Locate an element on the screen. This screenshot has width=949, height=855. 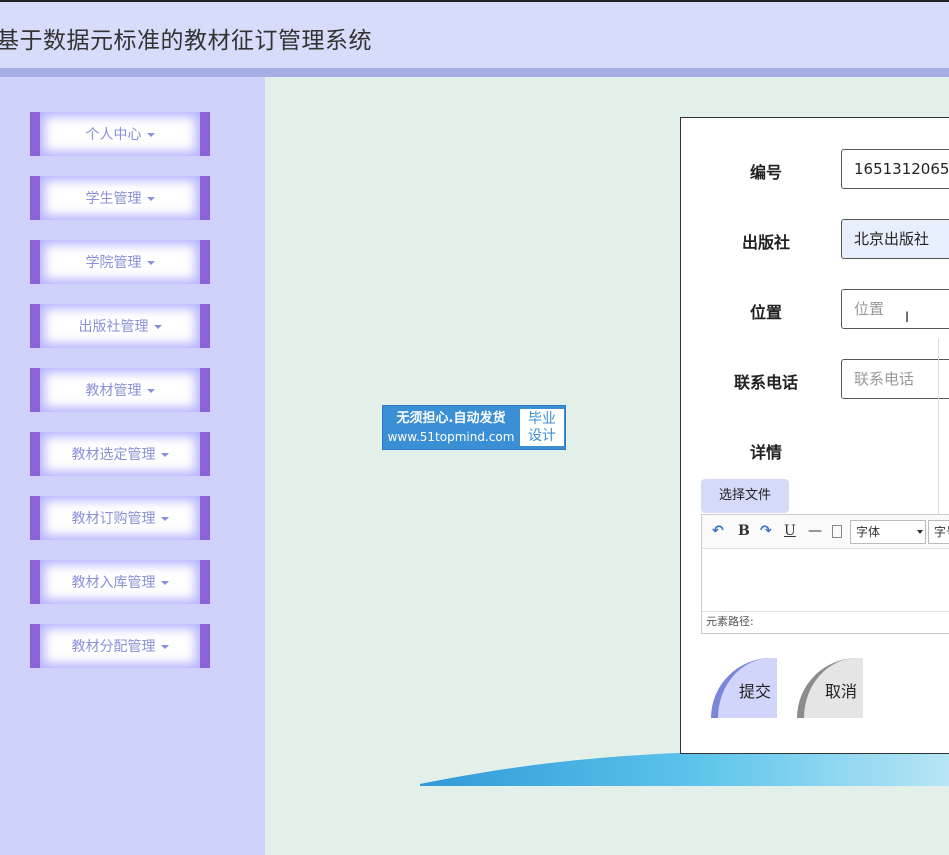
sidebar-item-student-management: 学生管理 is located at coordinates (120, 198).